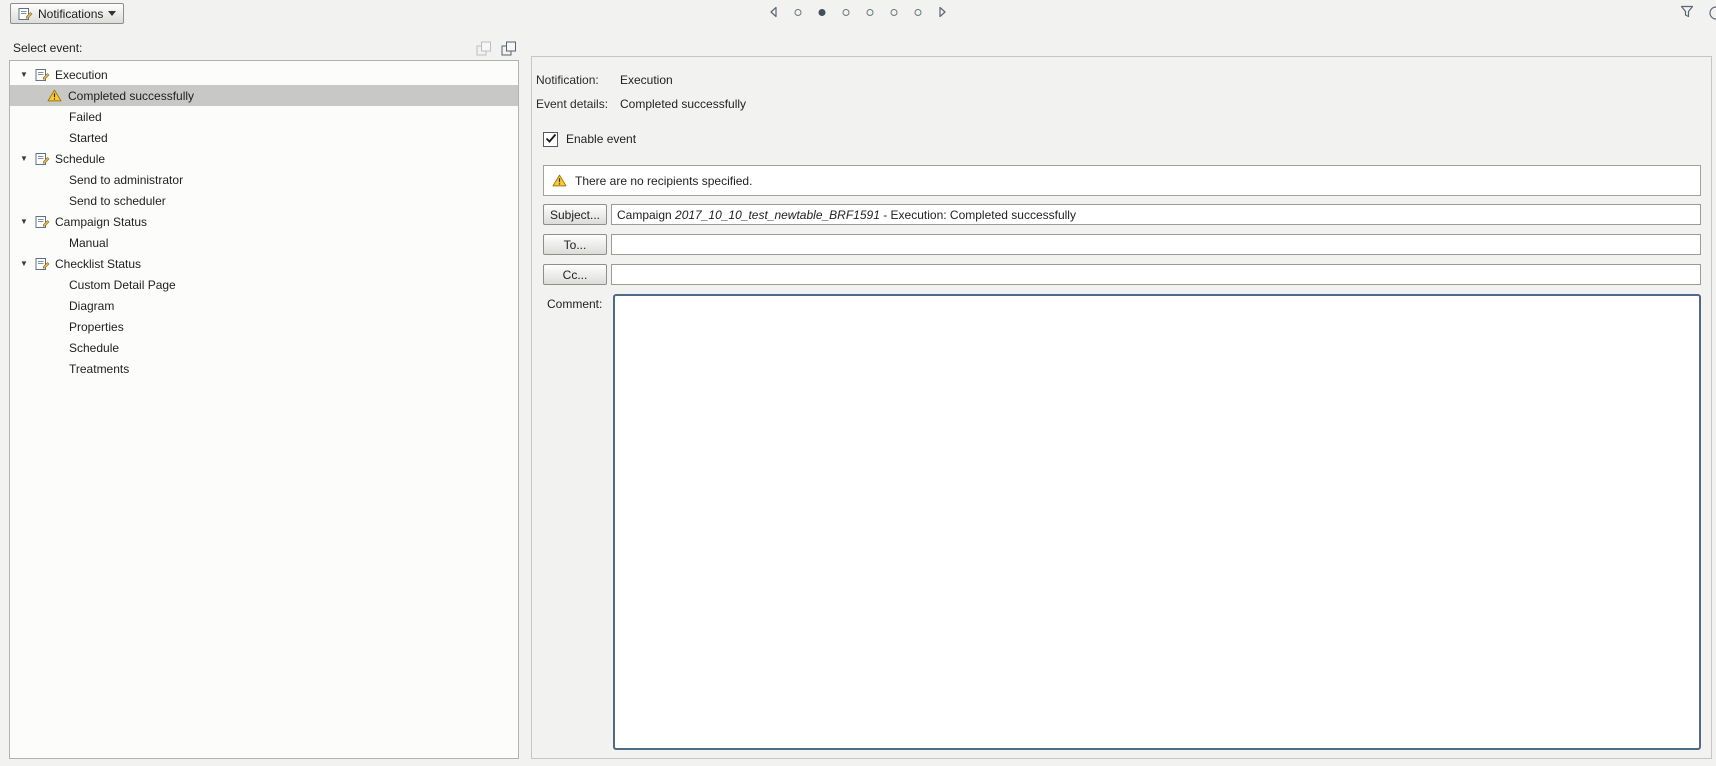 The image size is (1716, 766). What do you see at coordinates (71, 13) in the screenshot?
I see `notifications-menu-label: Notifications` at bounding box center [71, 13].